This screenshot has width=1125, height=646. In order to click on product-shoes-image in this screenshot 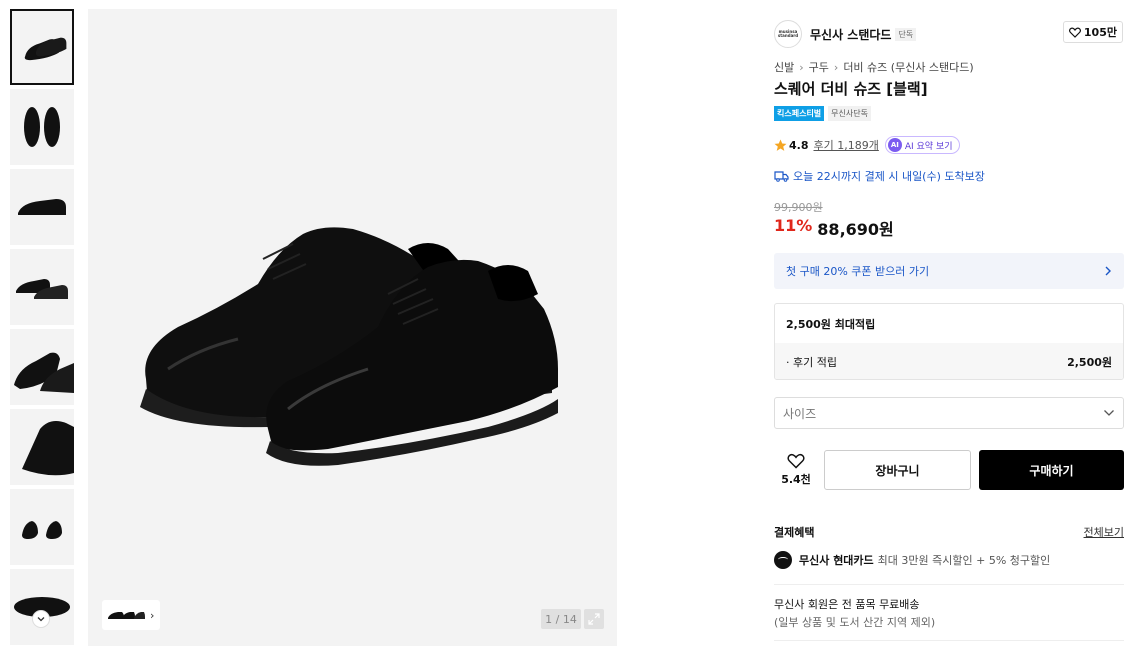, I will do `click(349, 346)`.